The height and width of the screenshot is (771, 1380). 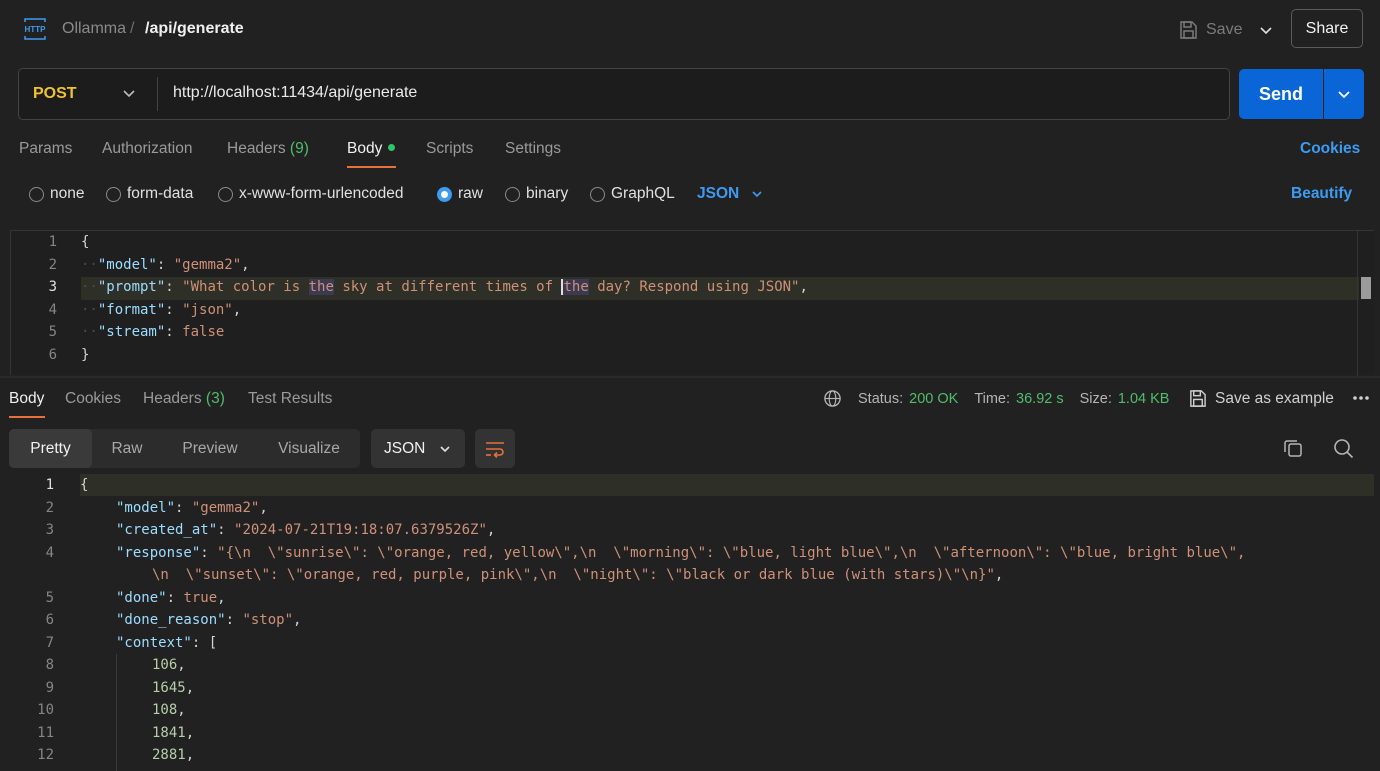 I want to click on view-mode-switcher: Pretty Raw Preview Visualize, so click(x=184, y=448).